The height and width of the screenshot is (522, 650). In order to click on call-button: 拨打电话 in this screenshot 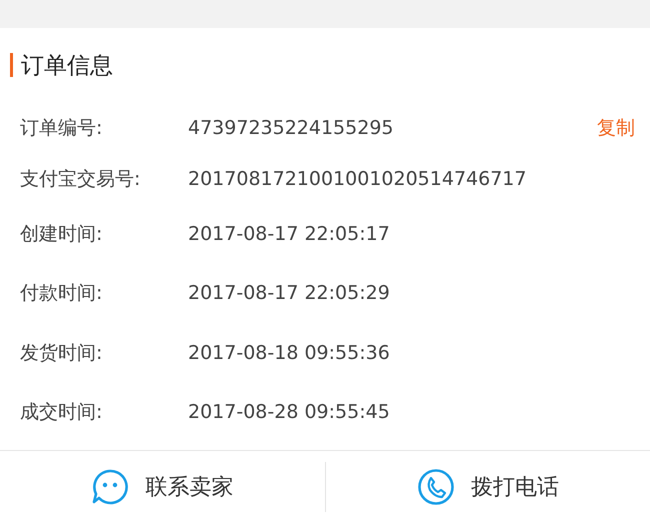, I will do `click(488, 486)`.